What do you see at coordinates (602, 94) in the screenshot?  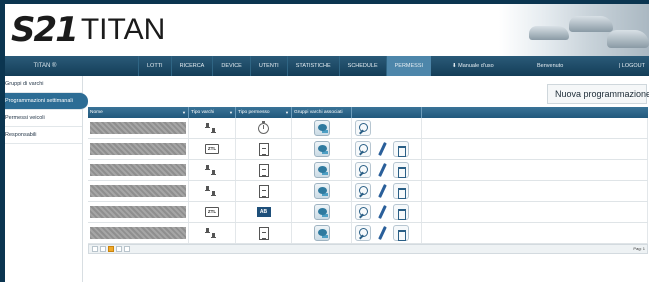 I see `new-schedule-label: Nuova programmazione` at bounding box center [602, 94].